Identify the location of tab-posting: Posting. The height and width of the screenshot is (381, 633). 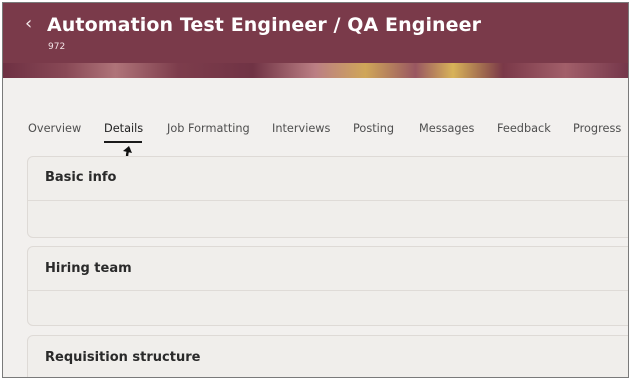
(373, 128).